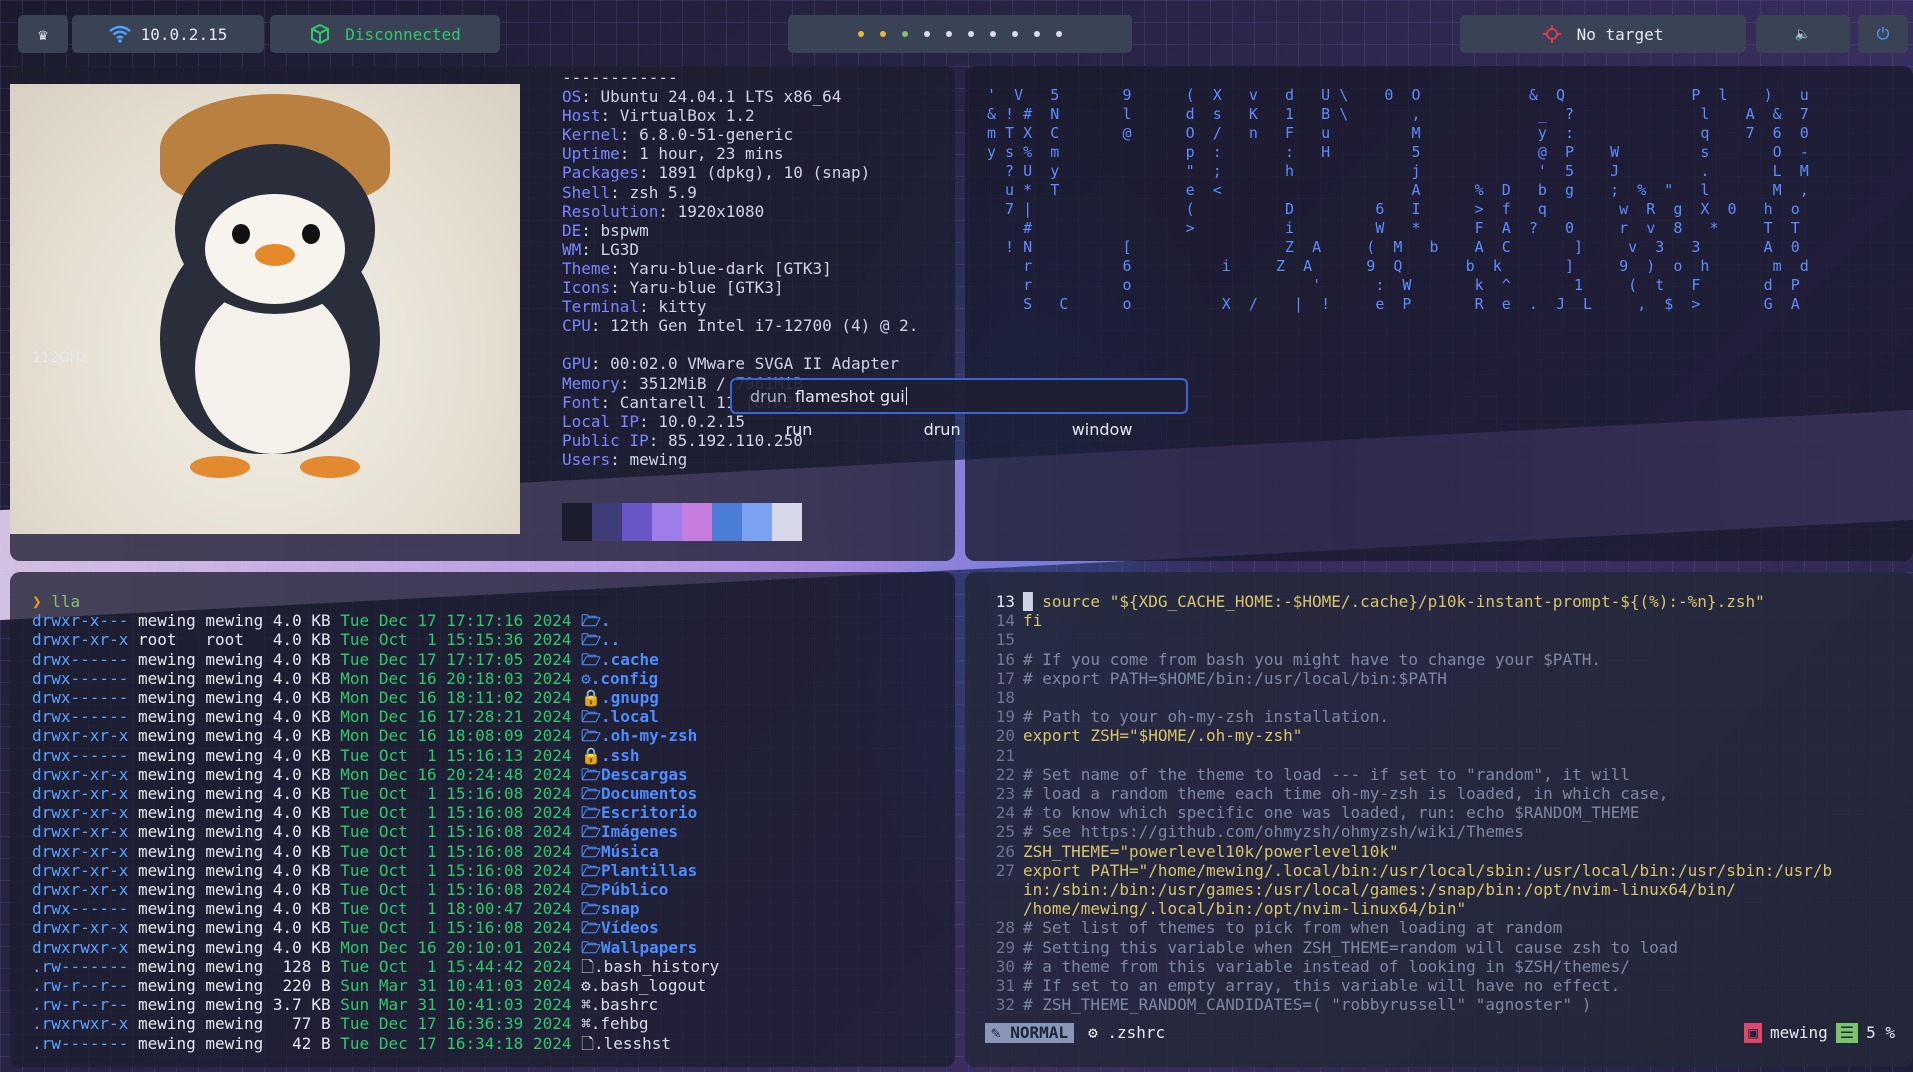  What do you see at coordinates (740, 249) in the screenshot?
I see `fetch-line: WM: LG3D` at bounding box center [740, 249].